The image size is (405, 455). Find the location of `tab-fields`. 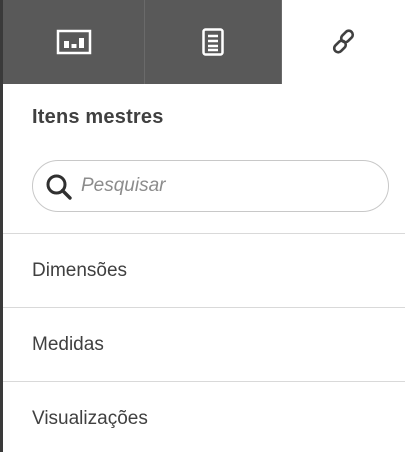

tab-fields is located at coordinates (213, 42).